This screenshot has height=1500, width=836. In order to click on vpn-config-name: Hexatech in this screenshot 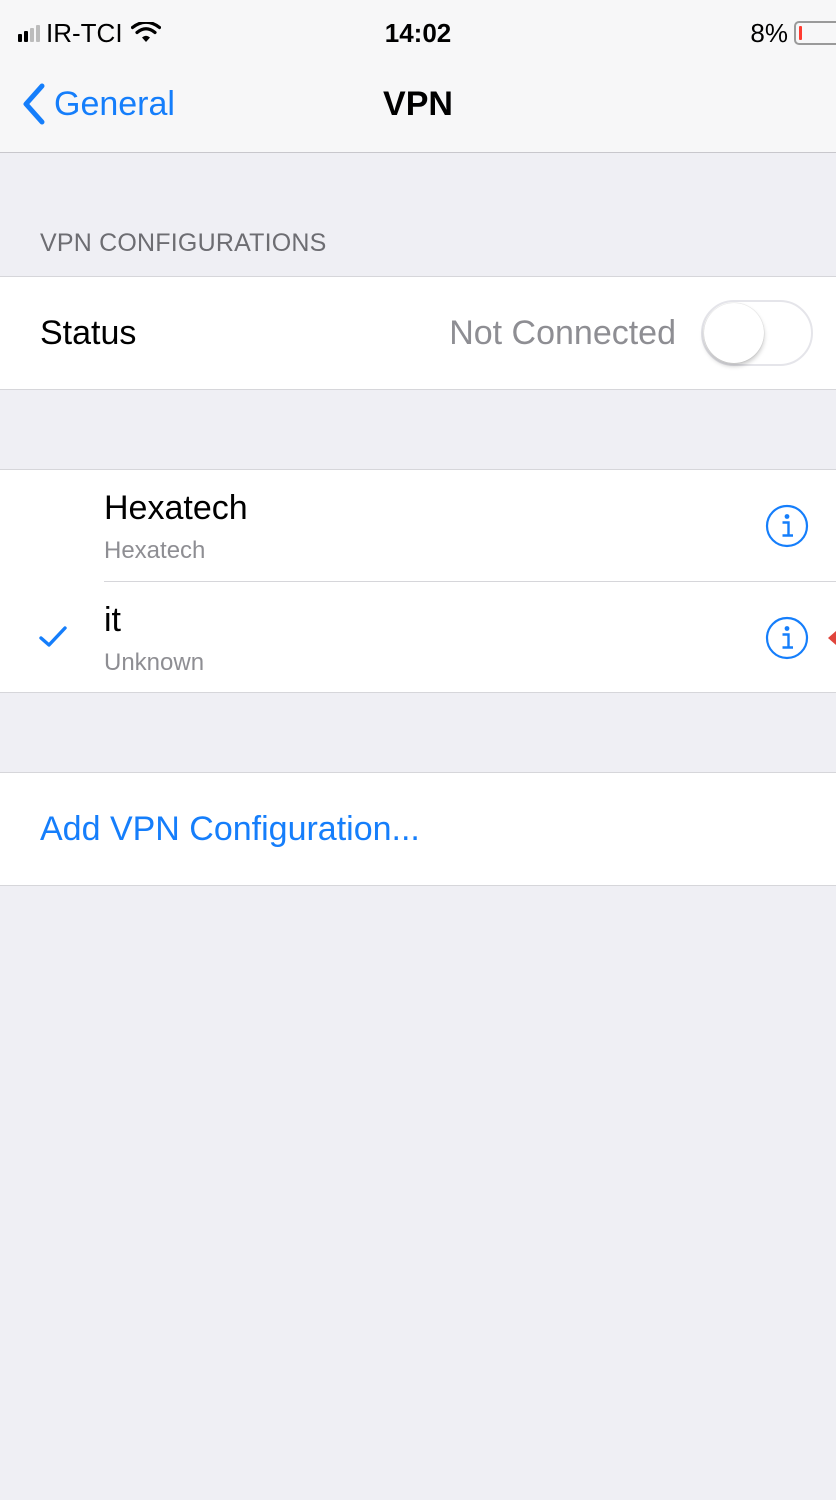, I will do `click(176, 508)`.